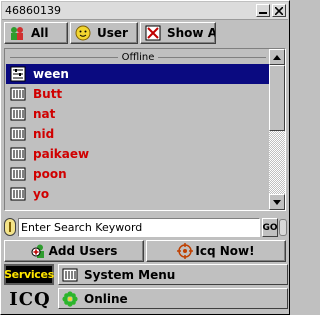 Image resolution: width=320 pixels, height=315 pixels. I want to click on services-button: Services, so click(29, 274).